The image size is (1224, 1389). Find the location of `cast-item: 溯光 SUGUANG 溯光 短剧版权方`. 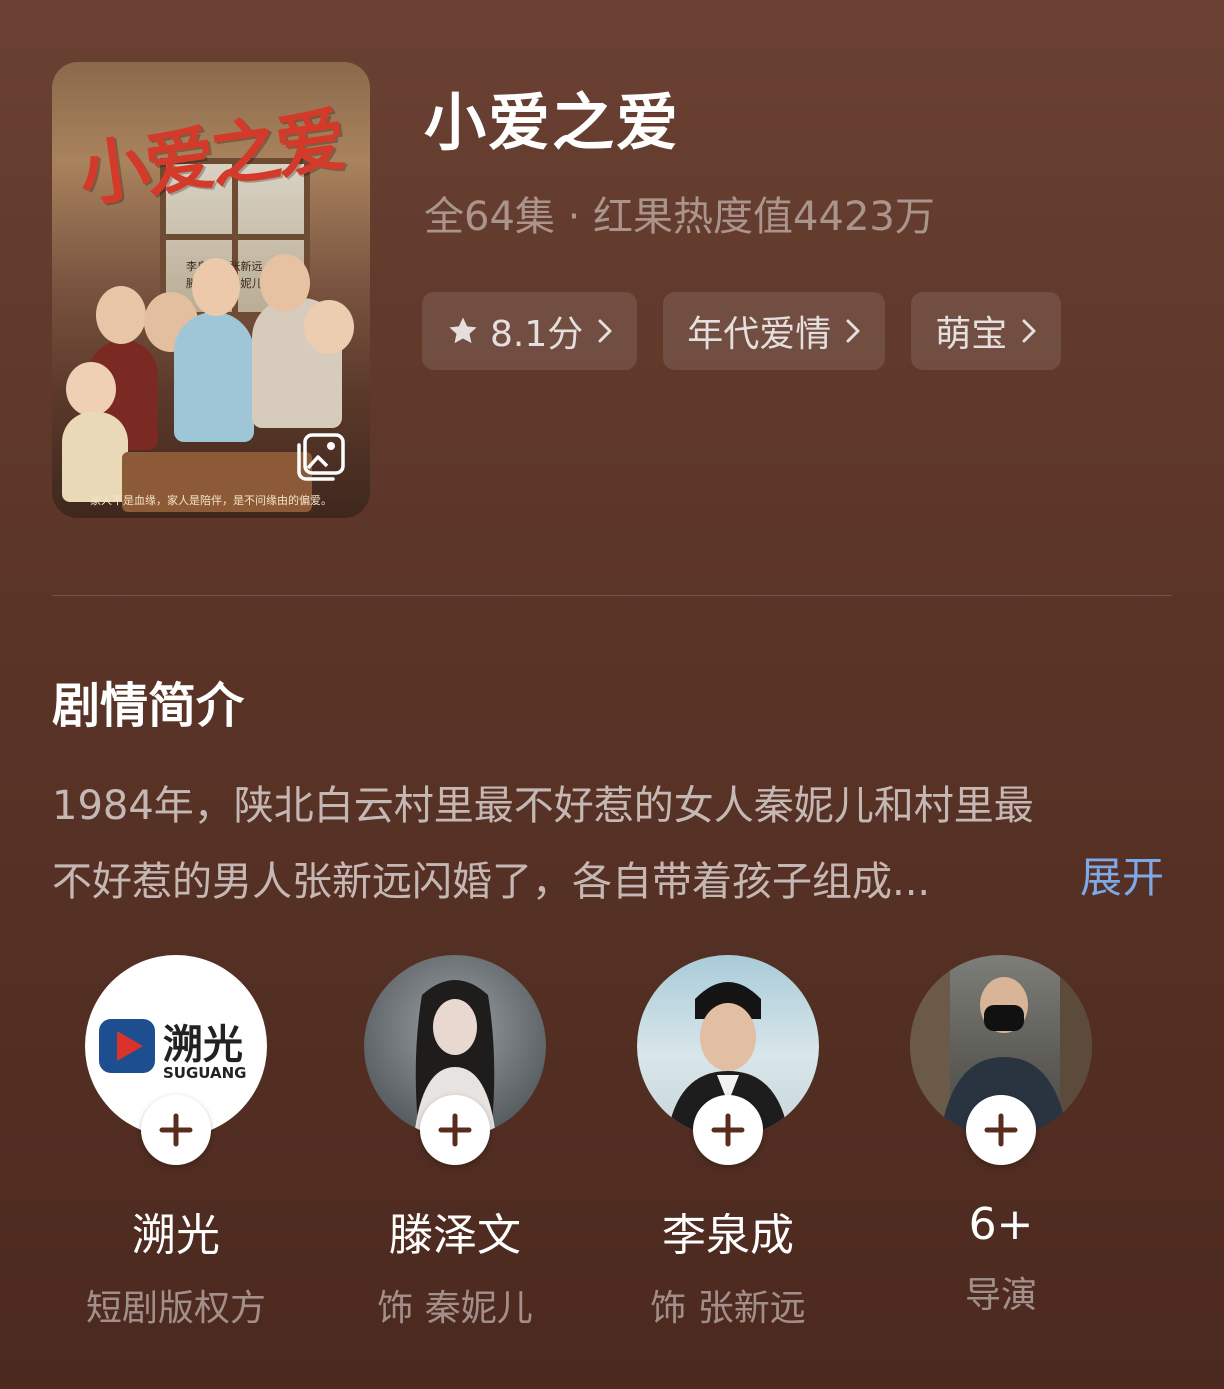

cast-item: 溯光 SUGUANG 溯光 短剧版权方 is located at coordinates (176, 1143).